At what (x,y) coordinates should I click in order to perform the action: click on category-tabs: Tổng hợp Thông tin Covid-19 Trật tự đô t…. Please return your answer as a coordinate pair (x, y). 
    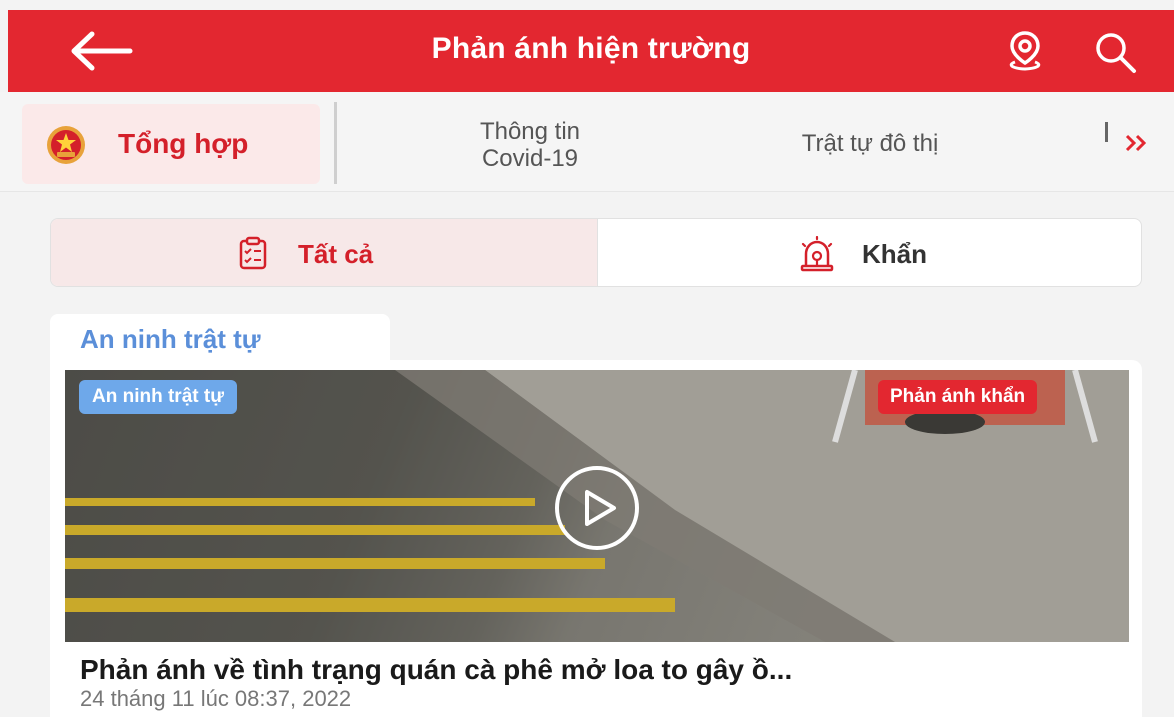
    Looking at the image, I should click on (587, 142).